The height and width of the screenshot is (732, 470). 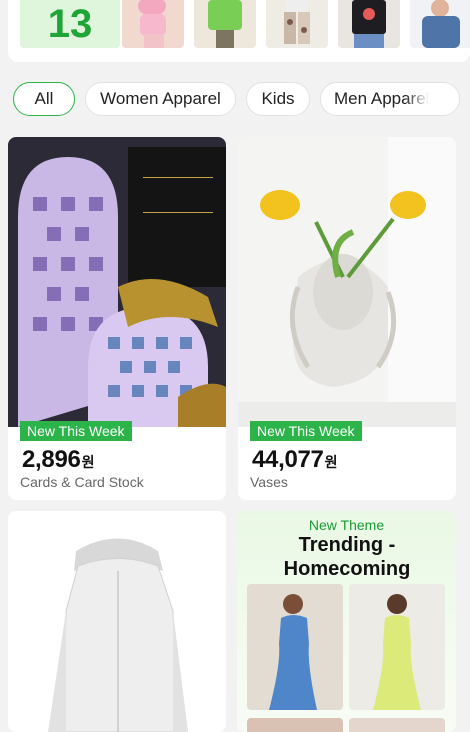 I want to click on chip-all: All, so click(x=44, y=99).